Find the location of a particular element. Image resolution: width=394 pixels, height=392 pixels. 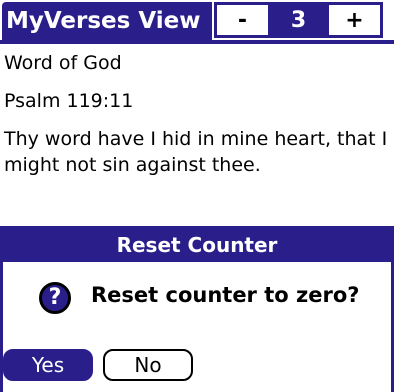

counter-value: 3 is located at coordinates (298, 20).